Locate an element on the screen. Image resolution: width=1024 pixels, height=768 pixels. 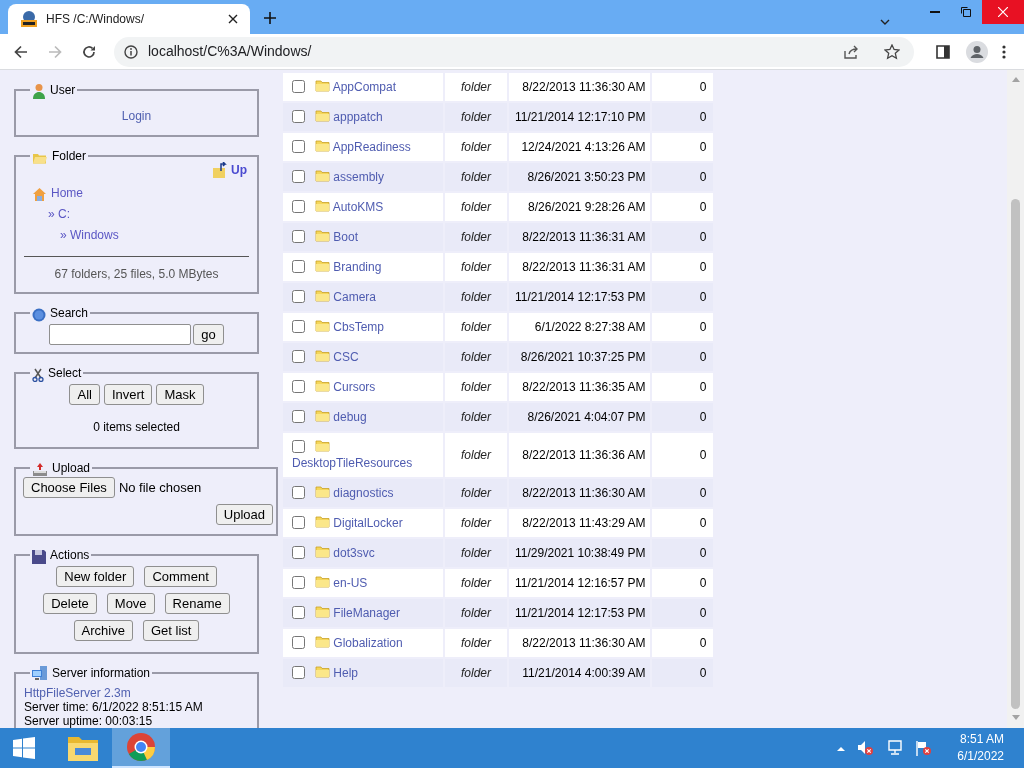
go-button: go is located at coordinates (208, 334).